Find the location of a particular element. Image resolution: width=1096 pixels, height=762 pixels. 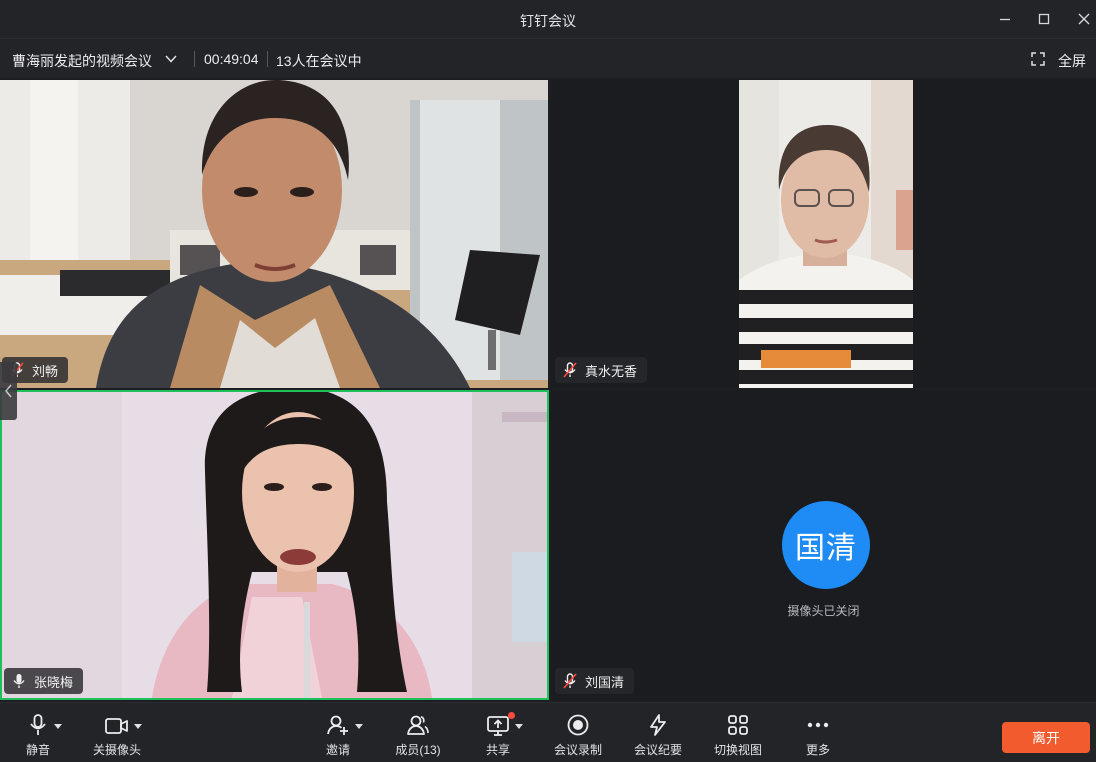

window-title: 钉钉会议 is located at coordinates (548, 21).